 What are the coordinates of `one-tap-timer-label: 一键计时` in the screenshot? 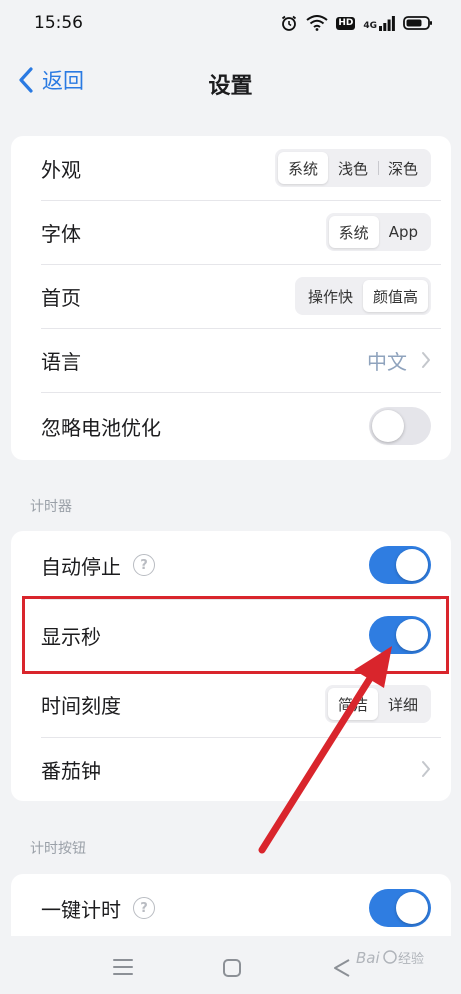 It's located at (81, 909).